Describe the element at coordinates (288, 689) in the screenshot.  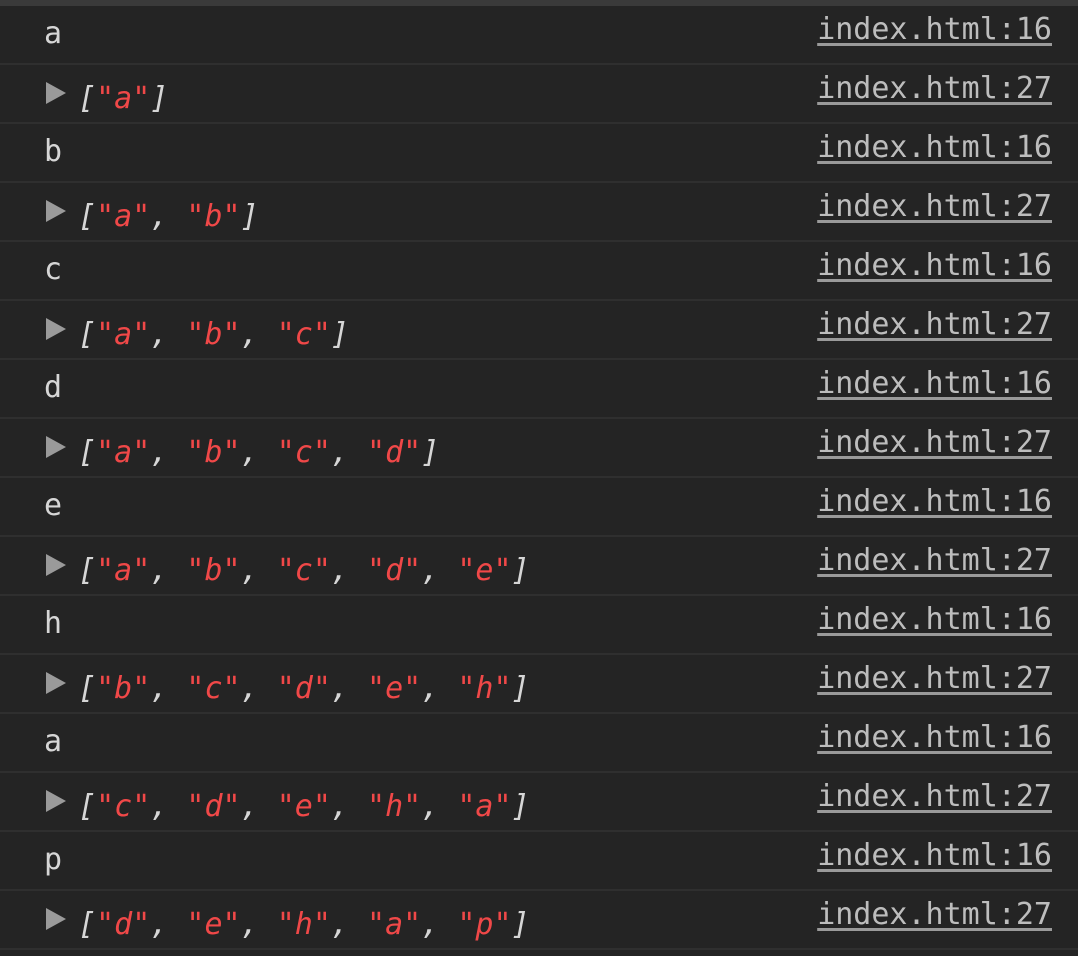
I see `array-preview: ["b", "c", "d", "e", "h"]` at that location.